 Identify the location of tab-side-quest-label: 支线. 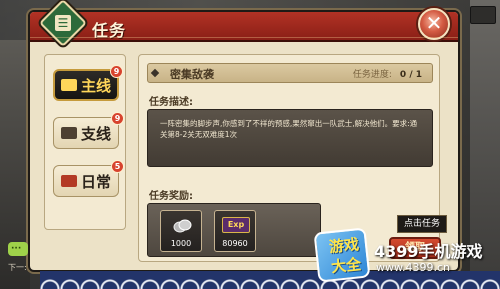
(95, 133).